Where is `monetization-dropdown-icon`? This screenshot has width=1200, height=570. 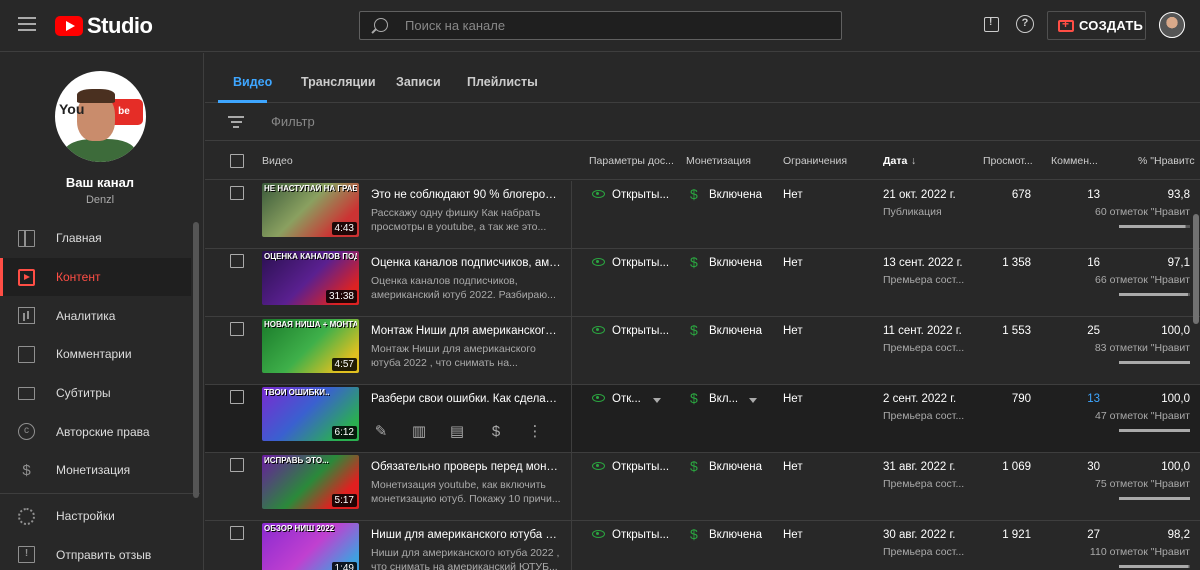
monetization-dropdown-icon is located at coordinates (753, 400).